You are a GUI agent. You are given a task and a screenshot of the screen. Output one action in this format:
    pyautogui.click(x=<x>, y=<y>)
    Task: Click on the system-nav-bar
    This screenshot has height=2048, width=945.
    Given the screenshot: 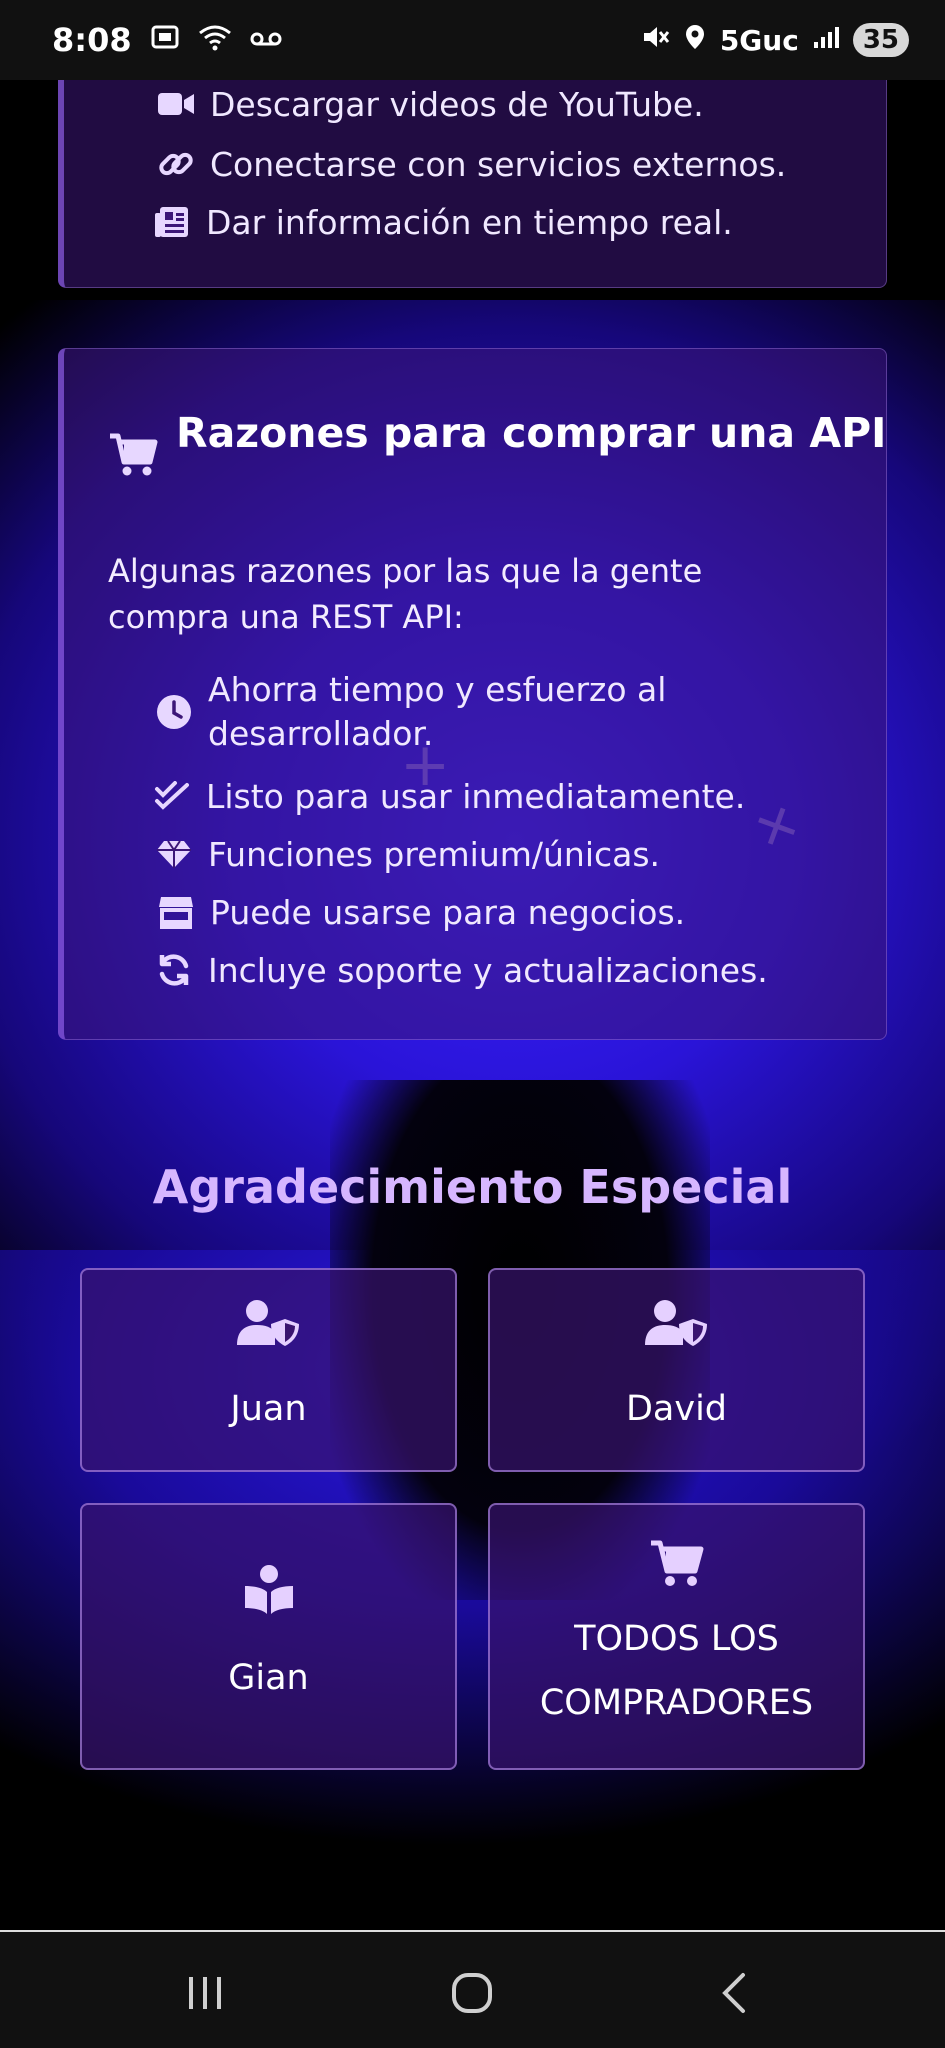 What is the action you would take?
    pyautogui.click(x=472, y=1989)
    